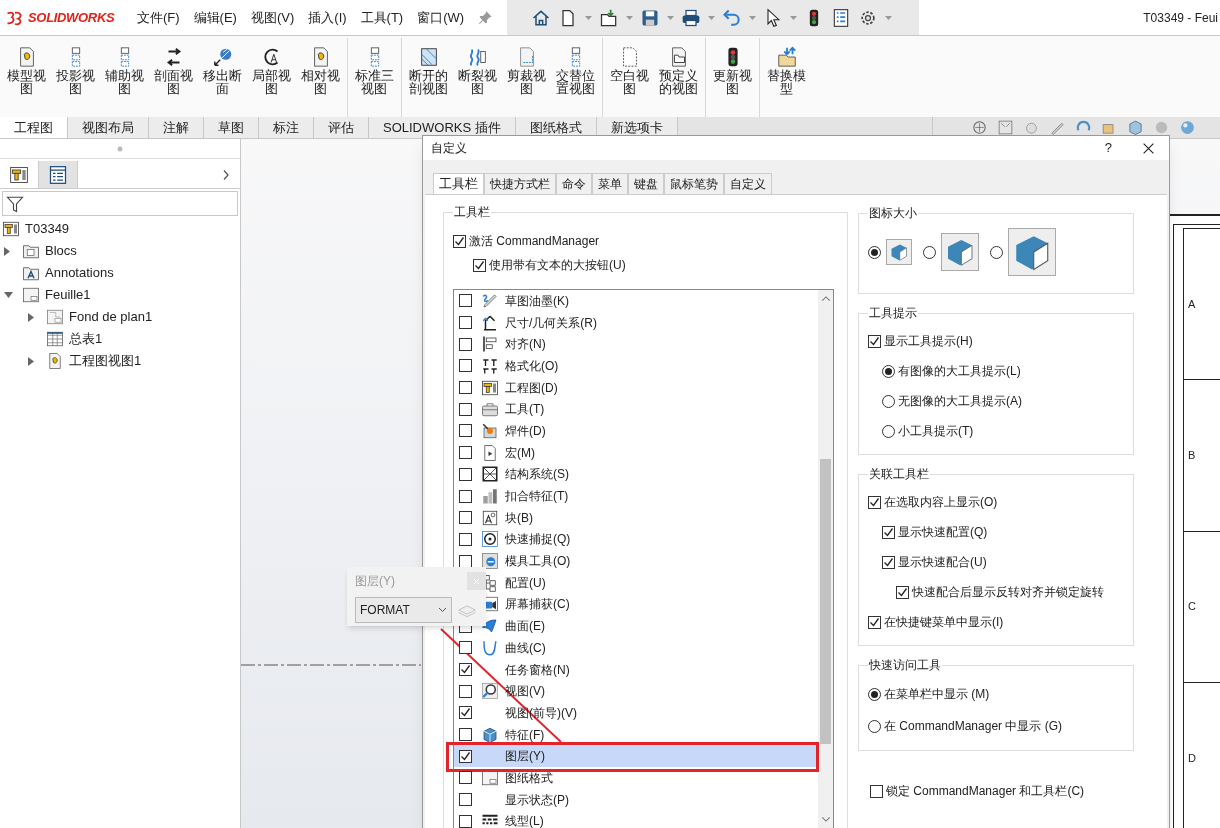 The width and height of the screenshot is (1220, 828). I want to click on tab: 自定义, so click(748, 183).